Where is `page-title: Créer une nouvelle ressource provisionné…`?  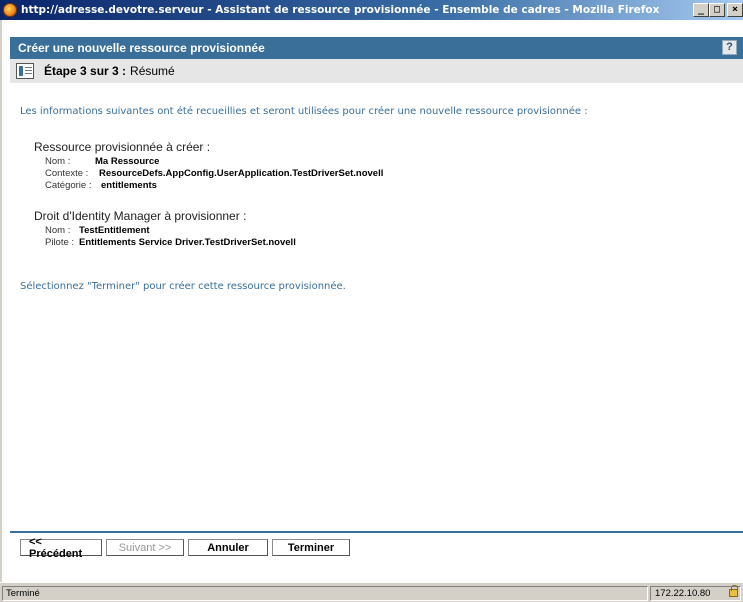 page-title: Créer une nouvelle ressource provisionné… is located at coordinates (141, 48).